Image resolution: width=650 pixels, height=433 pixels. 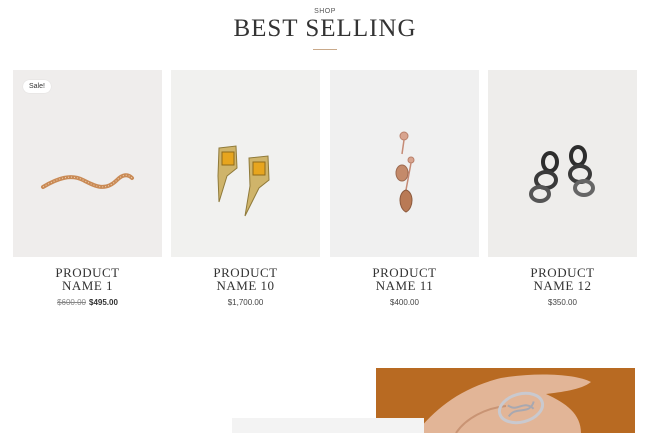 I want to click on product-card: Sale! PRODUCT NAME 1 $600.00 $495.00, so click(x=87, y=188).